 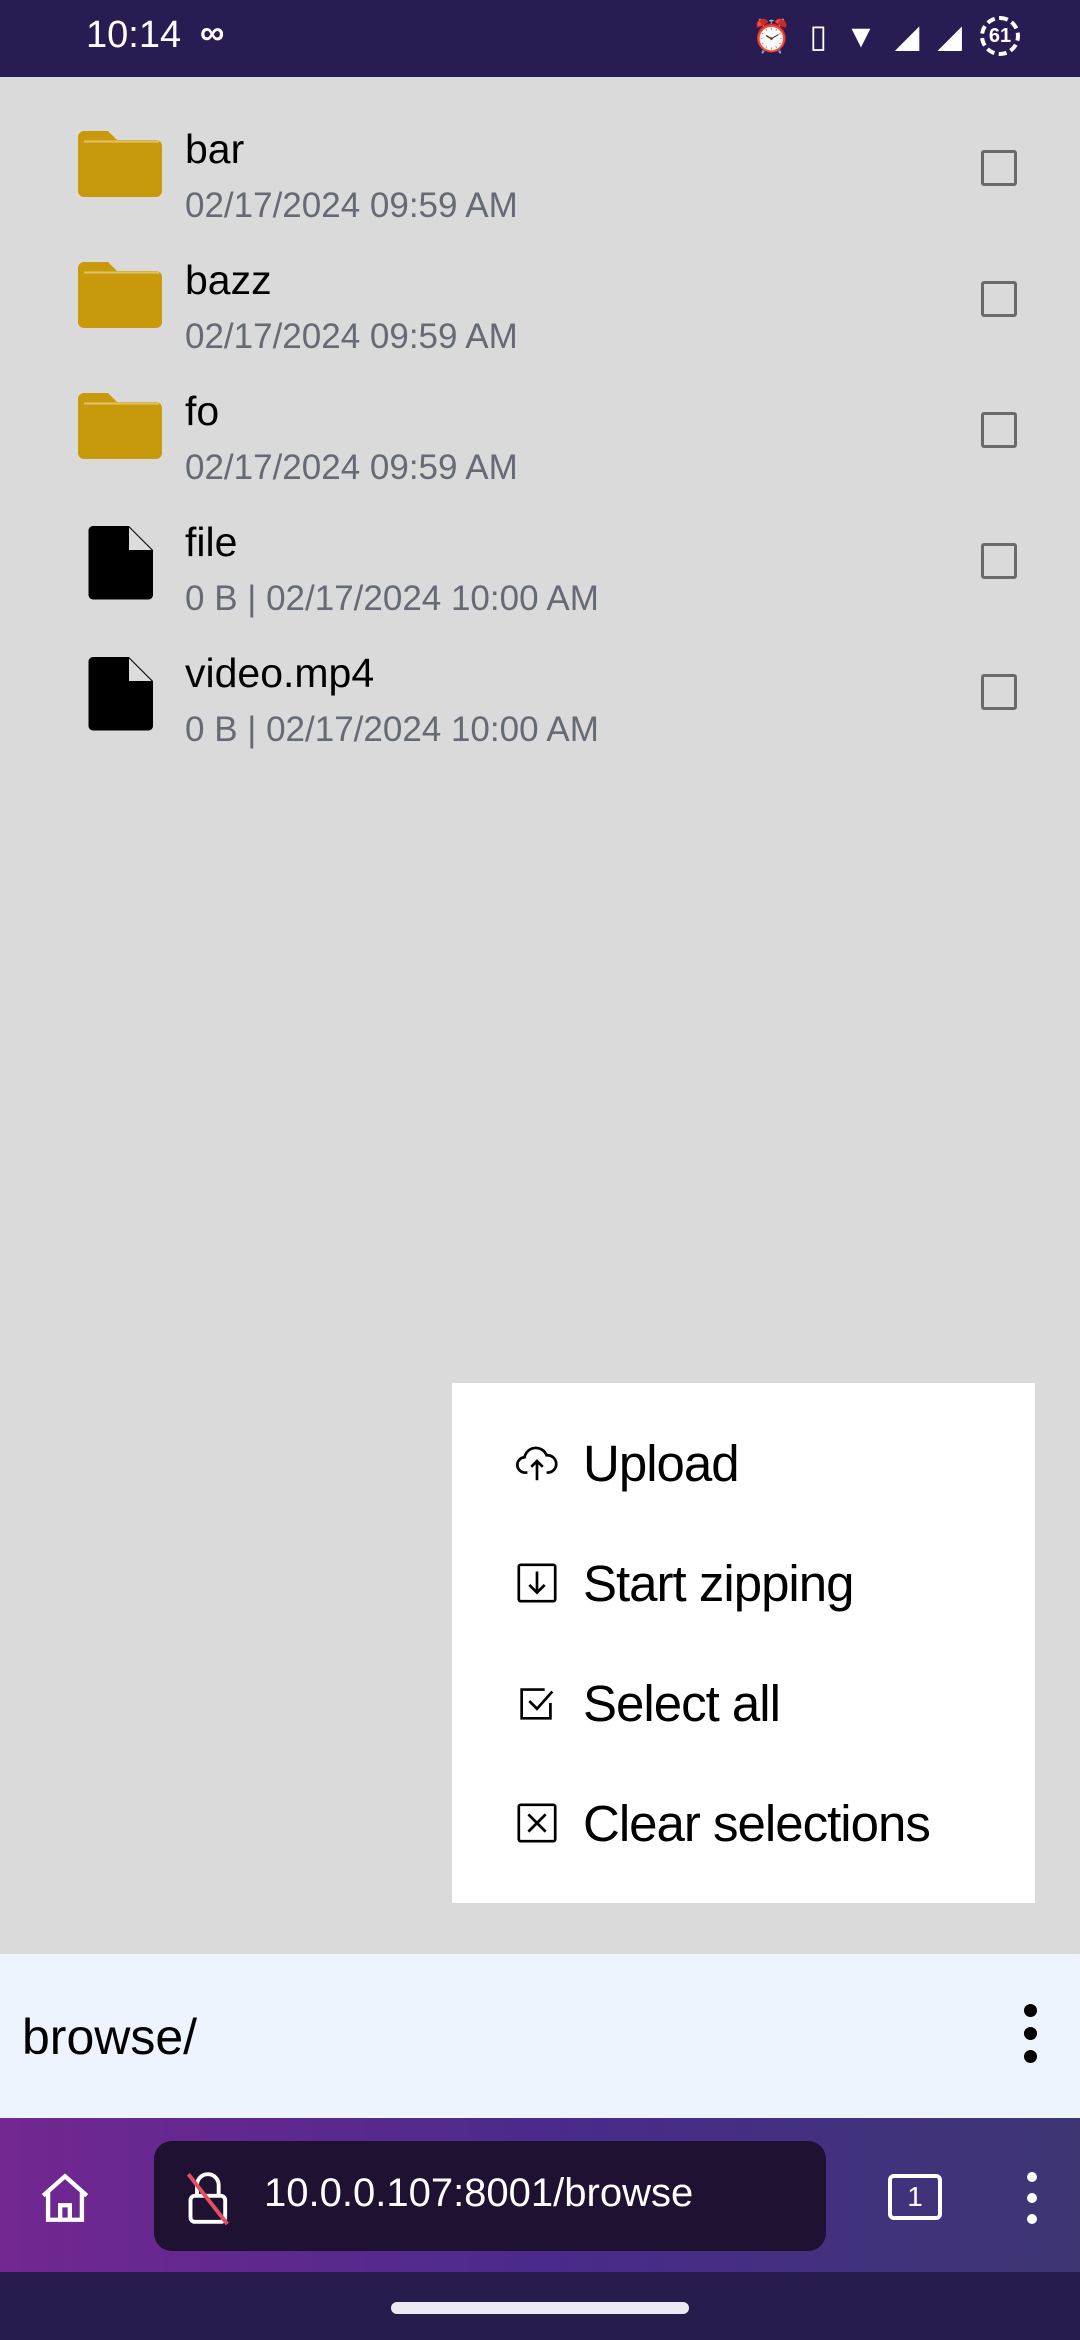 I want to click on file-row: file 0 B | 02/17/2024 10:00 AM, so click(x=540, y=585).